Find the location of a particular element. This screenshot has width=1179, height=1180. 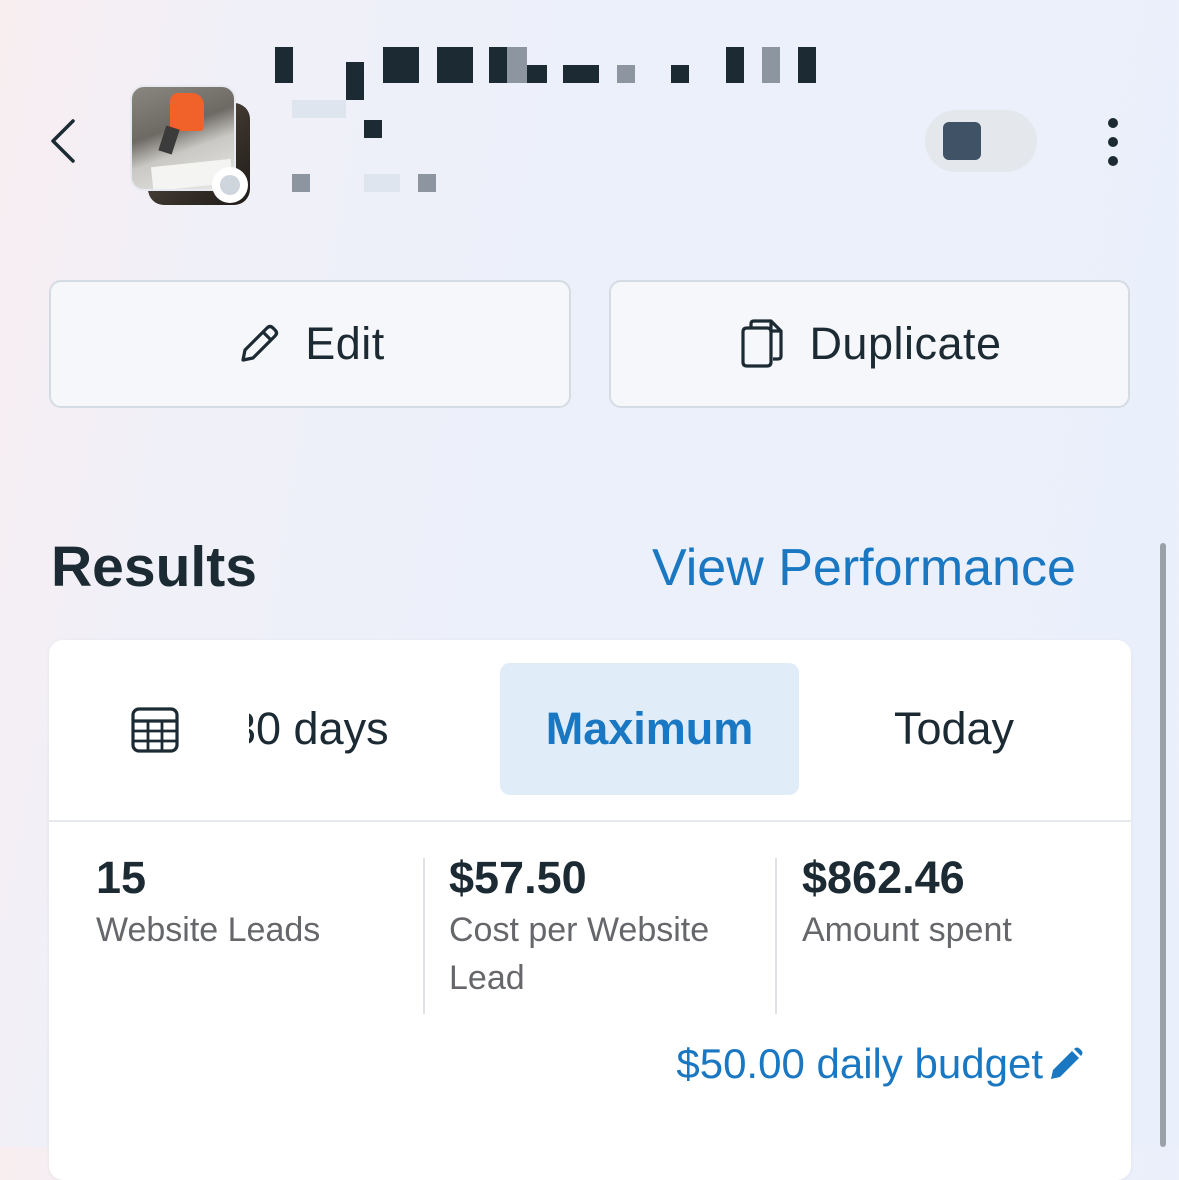

calendar-icon is located at coordinates (155, 730).